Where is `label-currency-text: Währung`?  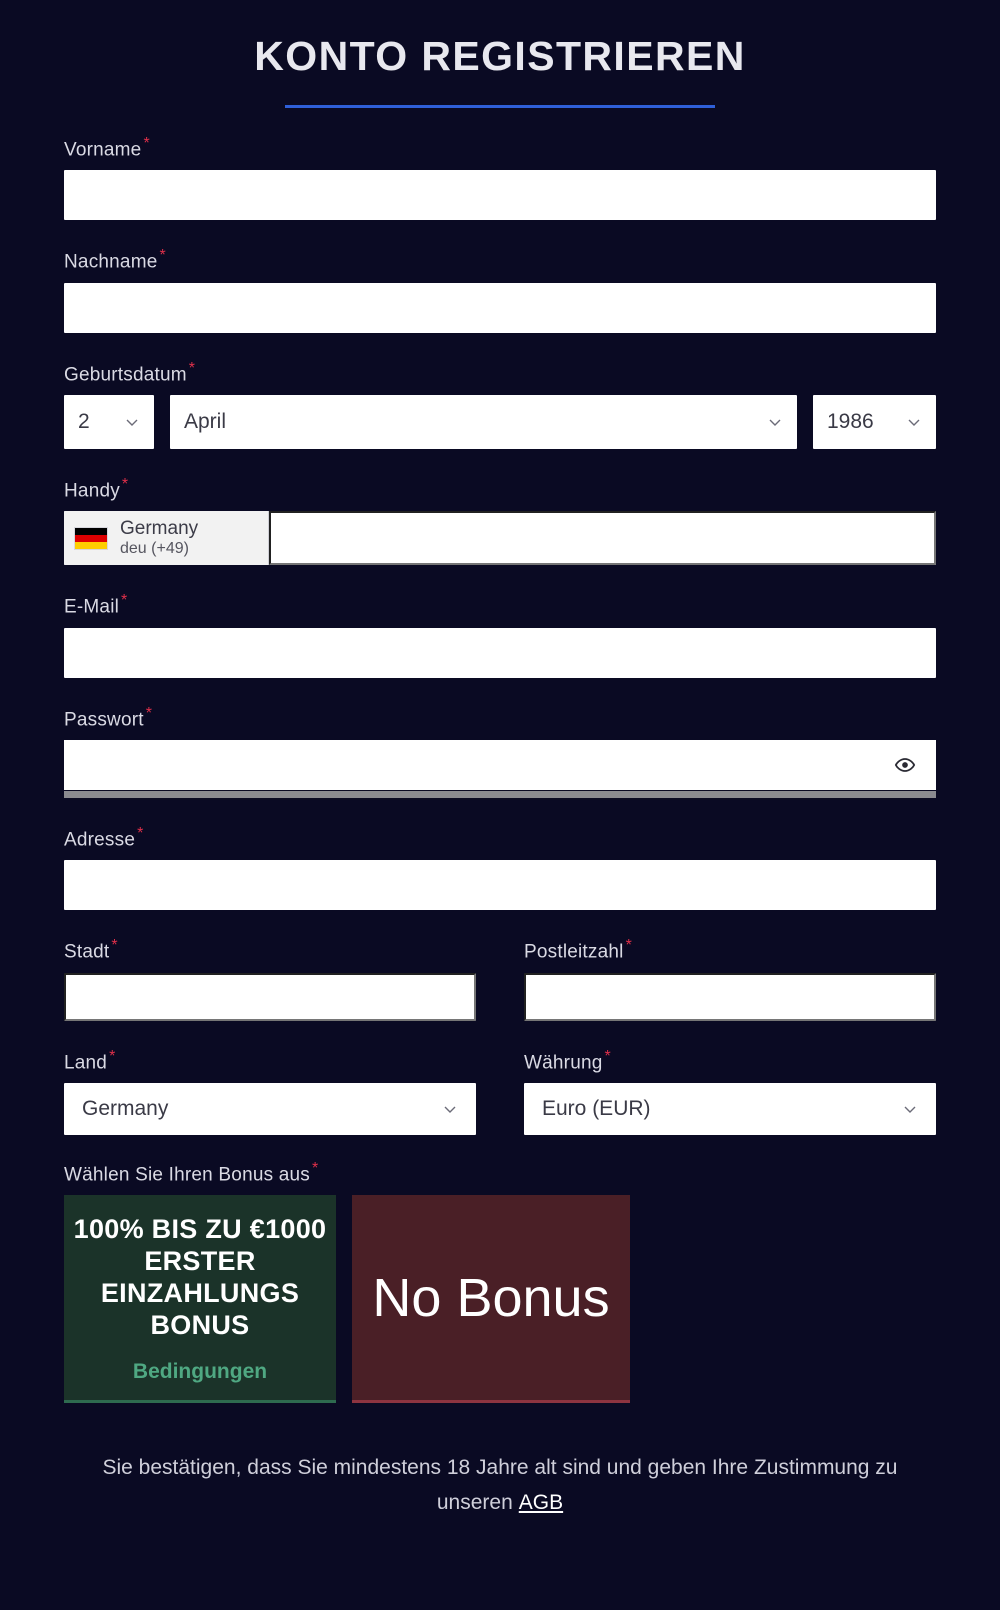
label-currency-text: Währung is located at coordinates (563, 1063).